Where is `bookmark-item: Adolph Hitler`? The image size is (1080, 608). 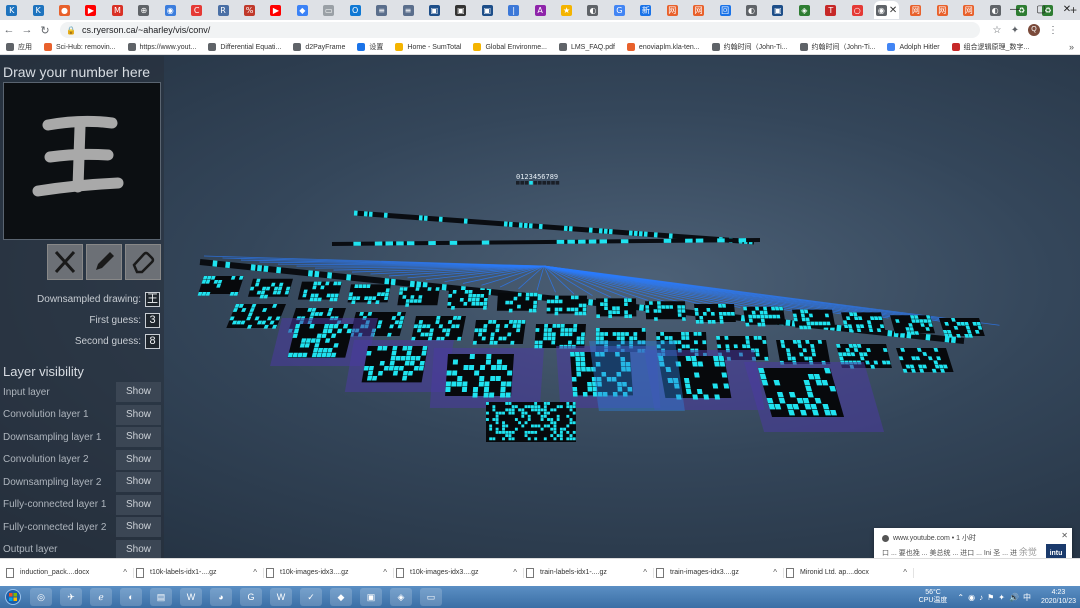
bookmark-item: Adolph Hitler is located at coordinates (913, 47).